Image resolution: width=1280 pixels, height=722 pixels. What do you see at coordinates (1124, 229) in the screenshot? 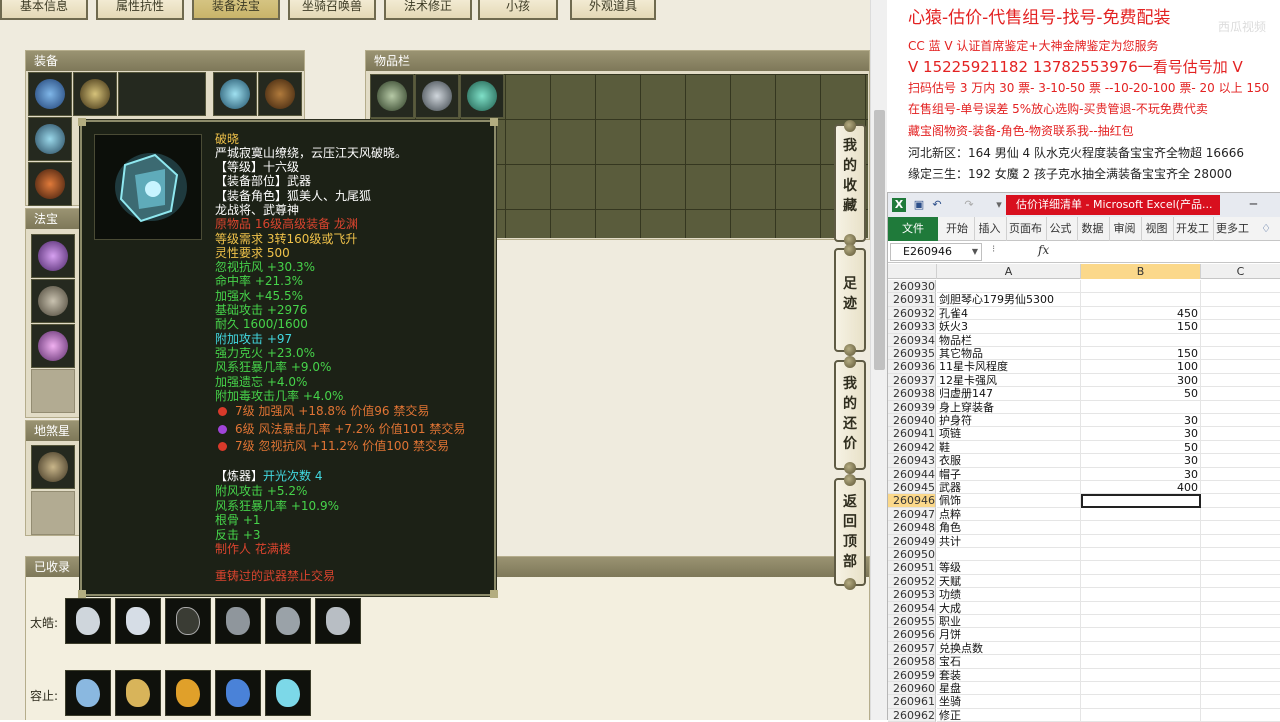
I see `ribbon-tab-review: 审阅` at bounding box center [1124, 229].